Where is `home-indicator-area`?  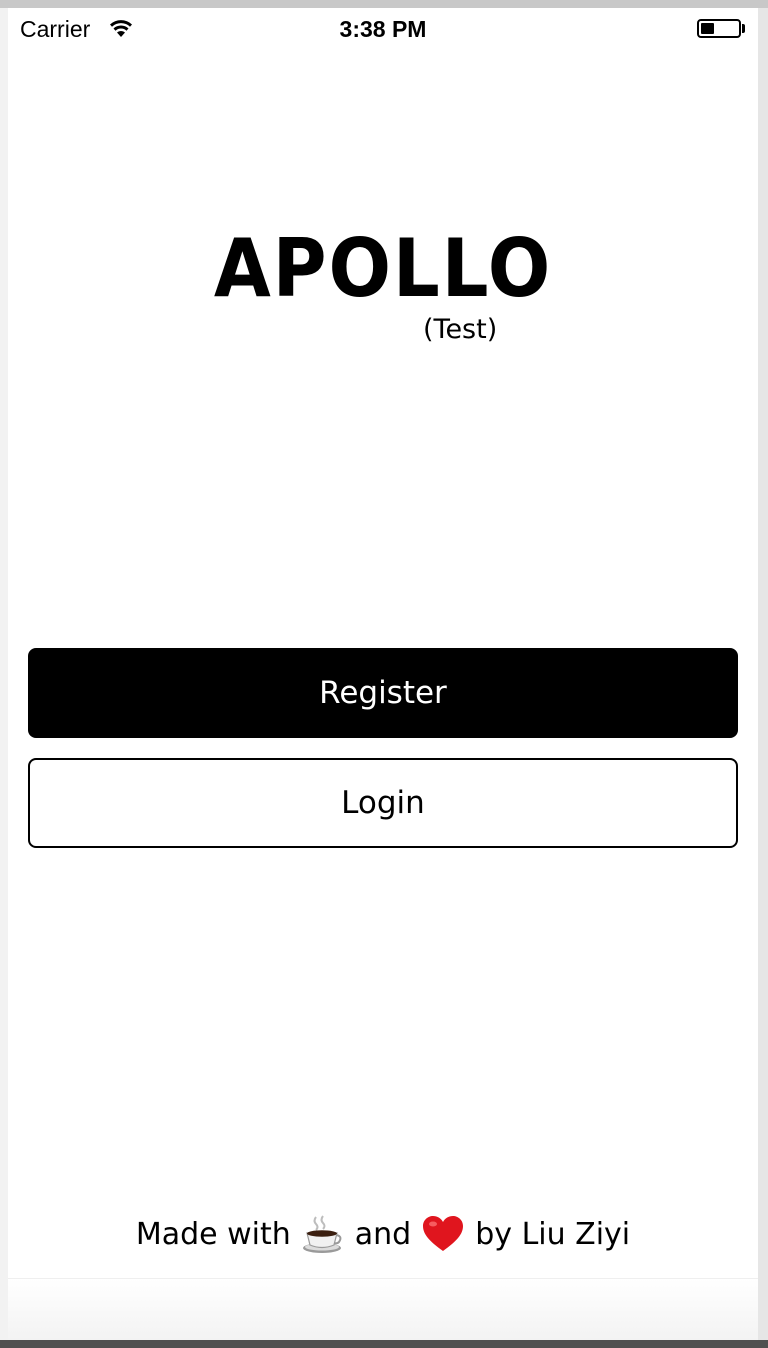 home-indicator-area is located at coordinates (383, 1309).